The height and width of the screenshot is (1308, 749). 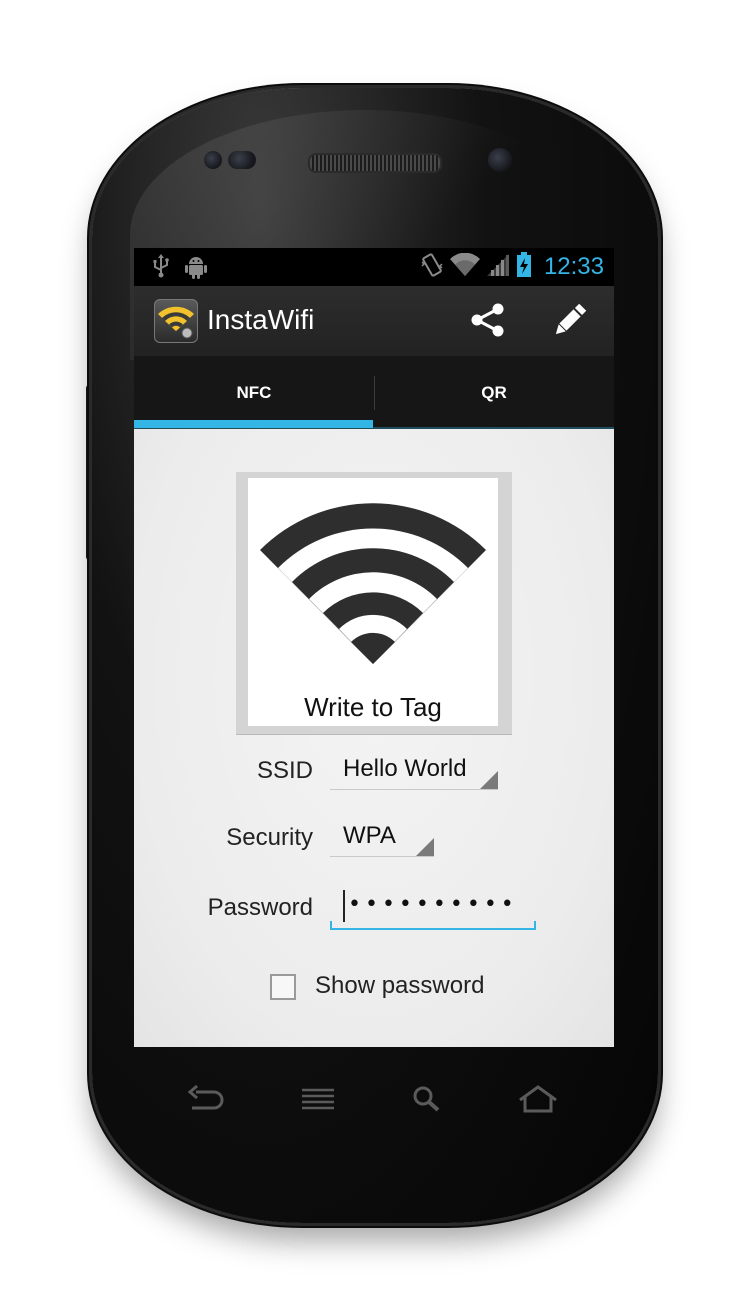 What do you see at coordinates (180, 269) in the screenshot?
I see `notification-icons` at bounding box center [180, 269].